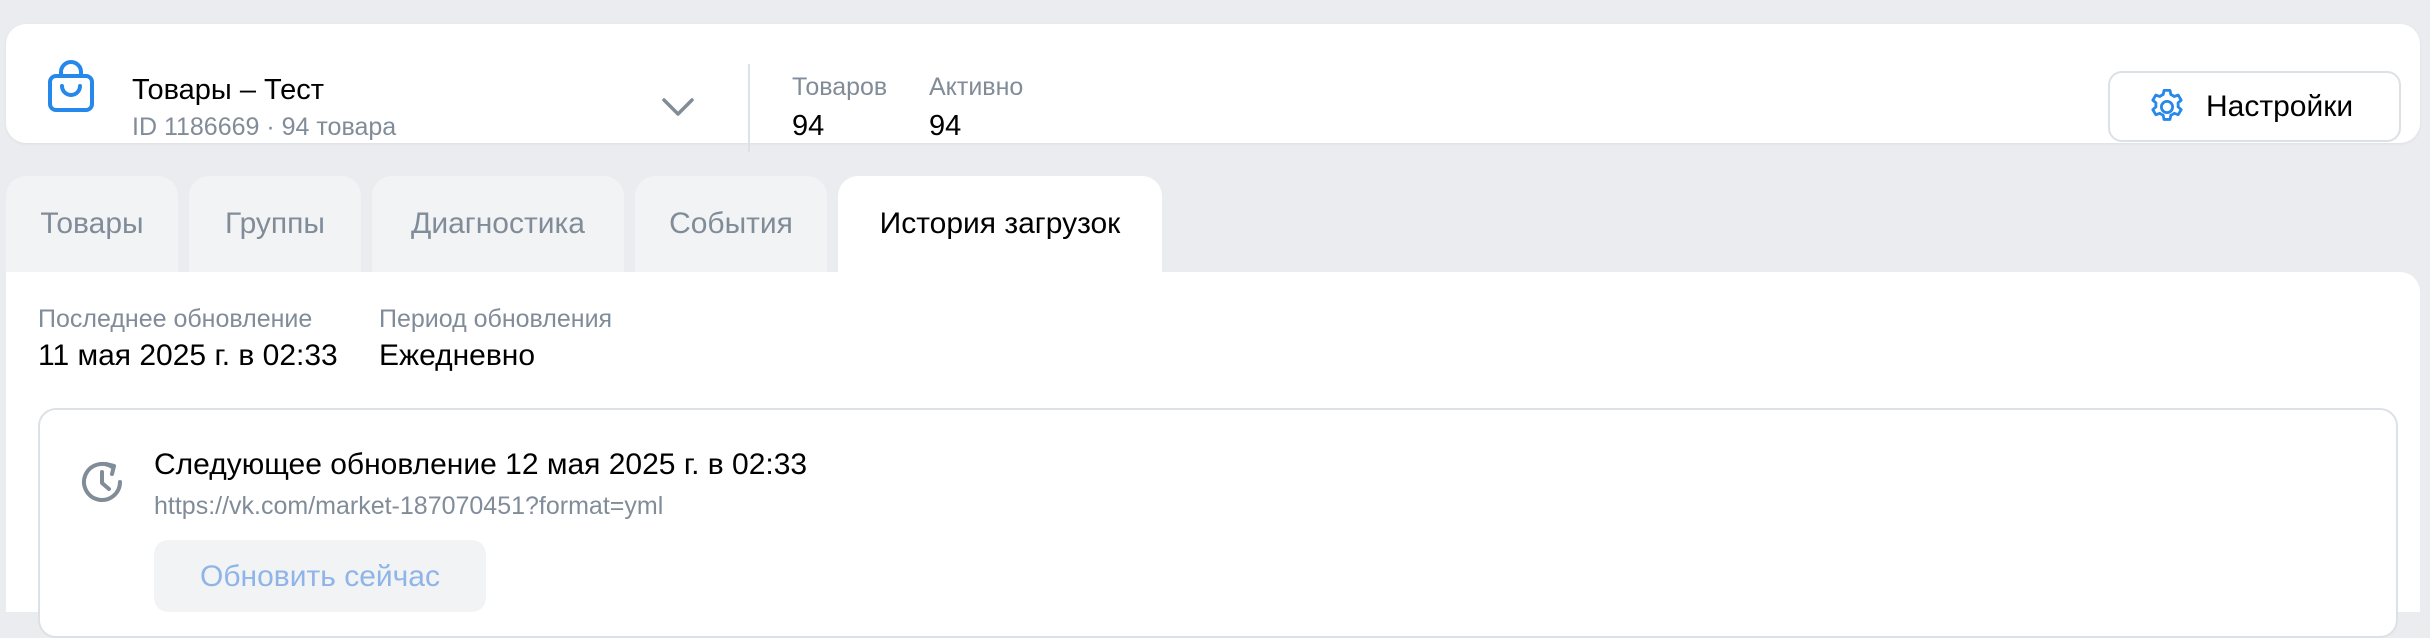 Image resolution: width=2430 pixels, height=638 pixels. What do you see at coordinates (102, 481) in the screenshot?
I see `clock-refresh-icon` at bounding box center [102, 481].